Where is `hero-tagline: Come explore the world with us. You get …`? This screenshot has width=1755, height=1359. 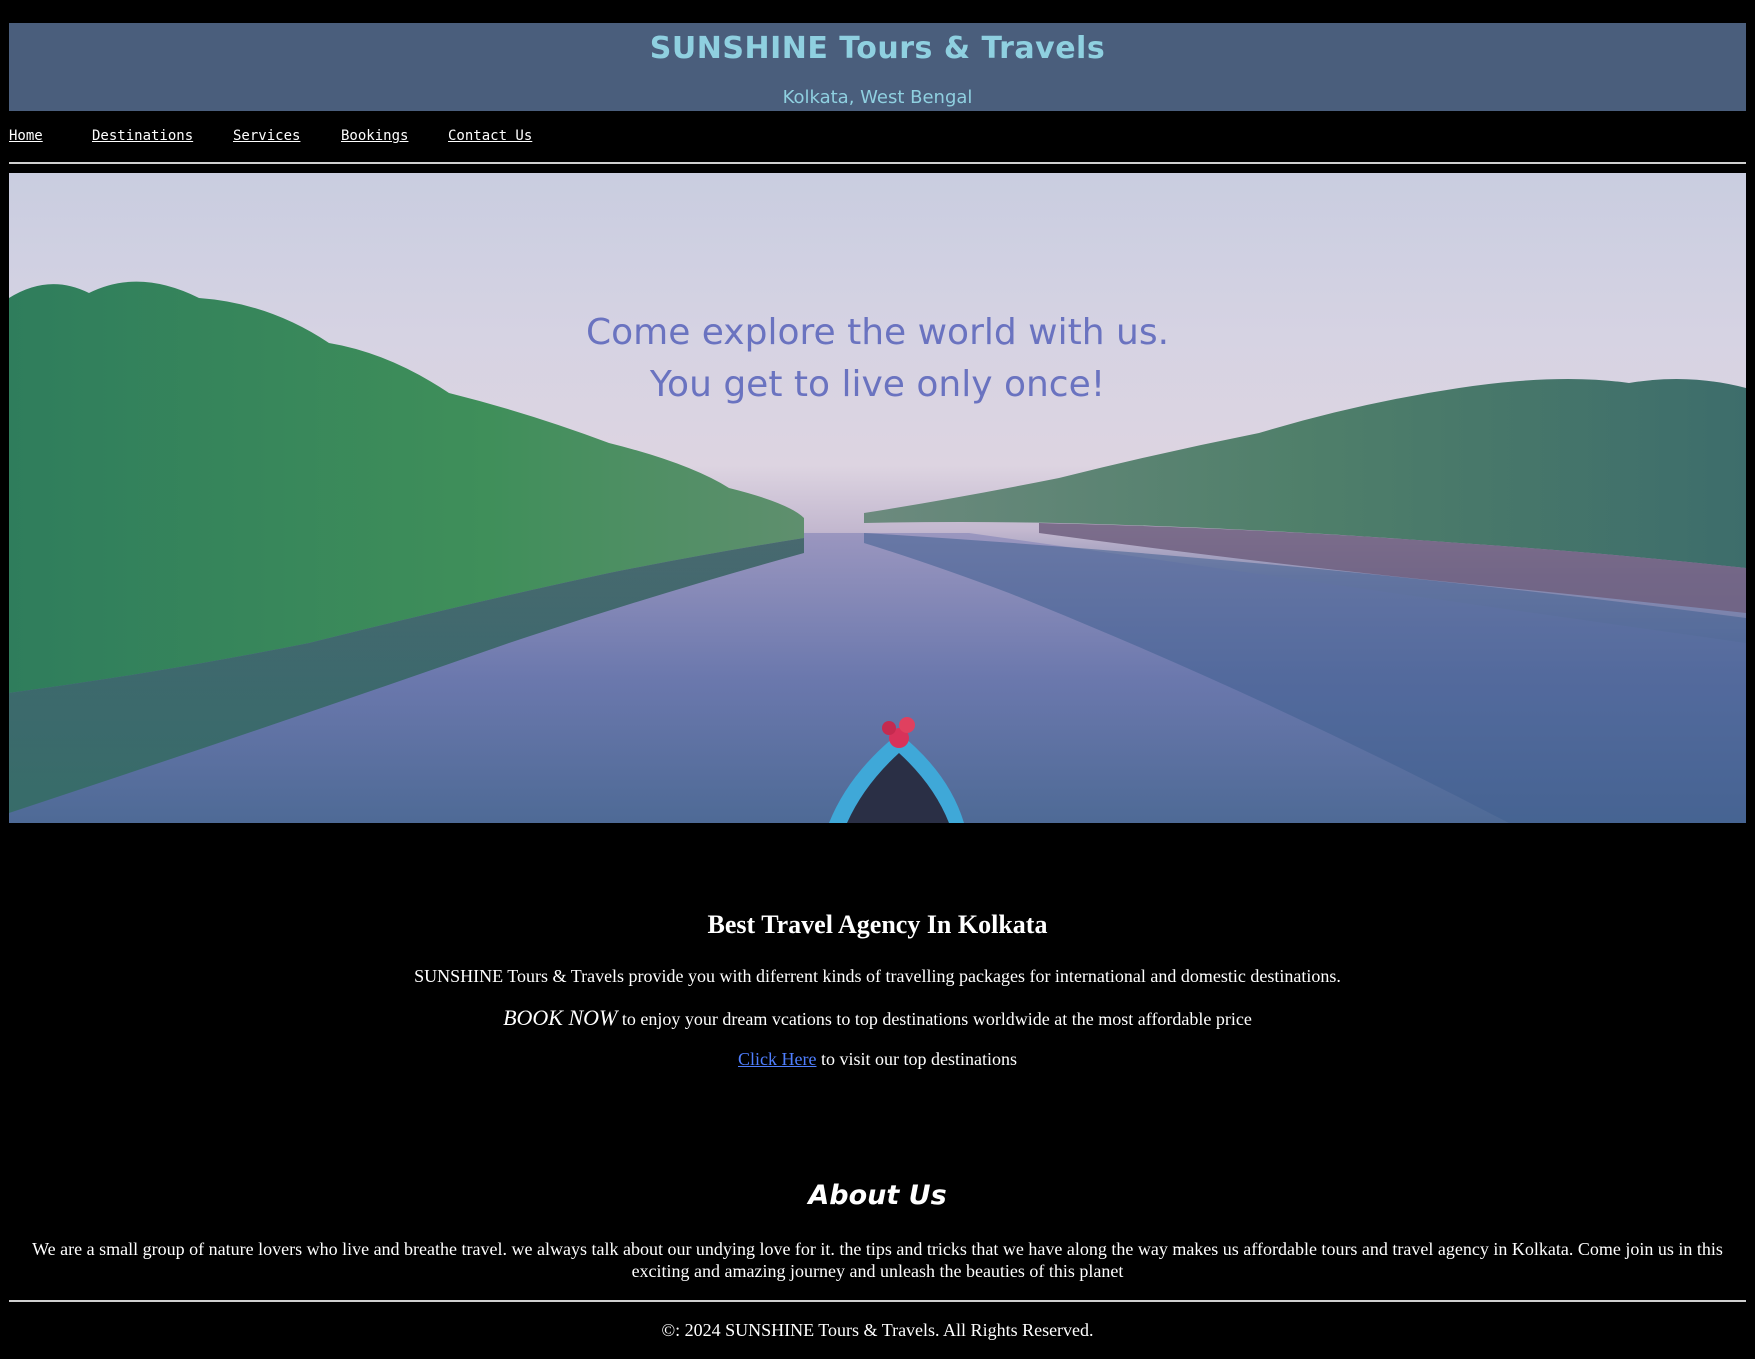 hero-tagline: Come explore the world with us. You get … is located at coordinates (877, 359).